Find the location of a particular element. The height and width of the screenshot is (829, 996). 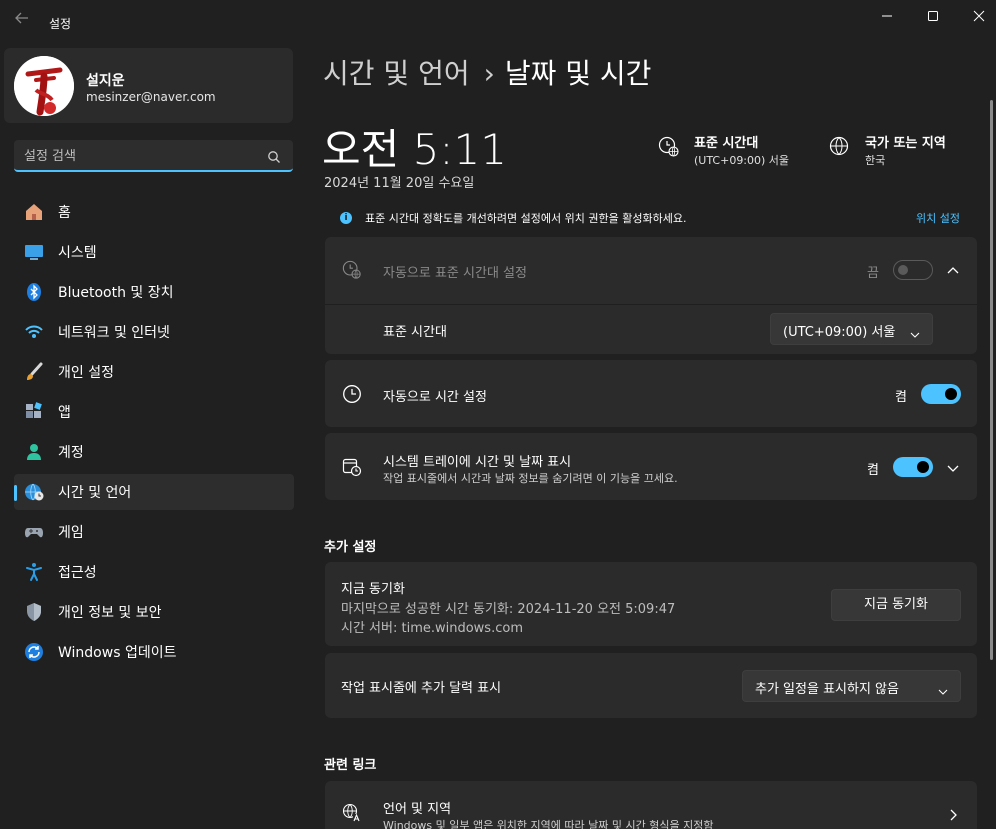

language-region-title: 언어 및 지역 is located at coordinates (417, 809).